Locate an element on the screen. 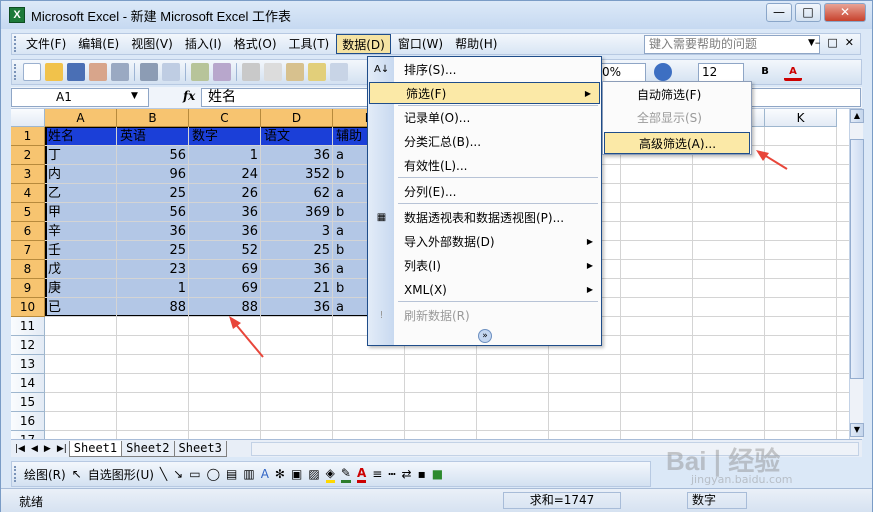  menu-item-pivot-table: 数据透视表和数据透视图(P)... ▦ is located at coordinates (484, 218).